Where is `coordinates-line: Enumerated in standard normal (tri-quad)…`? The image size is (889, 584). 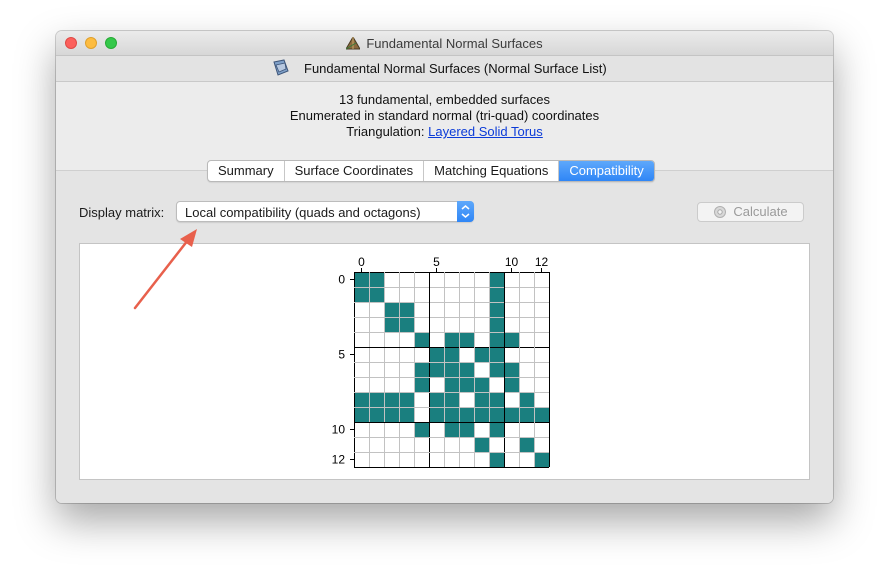 coordinates-line: Enumerated in standard normal (tri-quad)… is located at coordinates (444, 115).